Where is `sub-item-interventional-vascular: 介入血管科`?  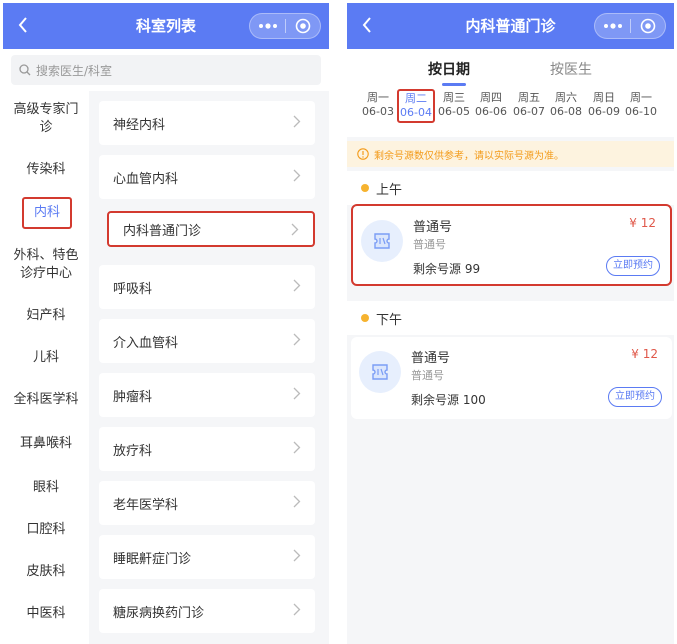
sub-item-interventional-vascular: 介入血管科 is located at coordinates (207, 341).